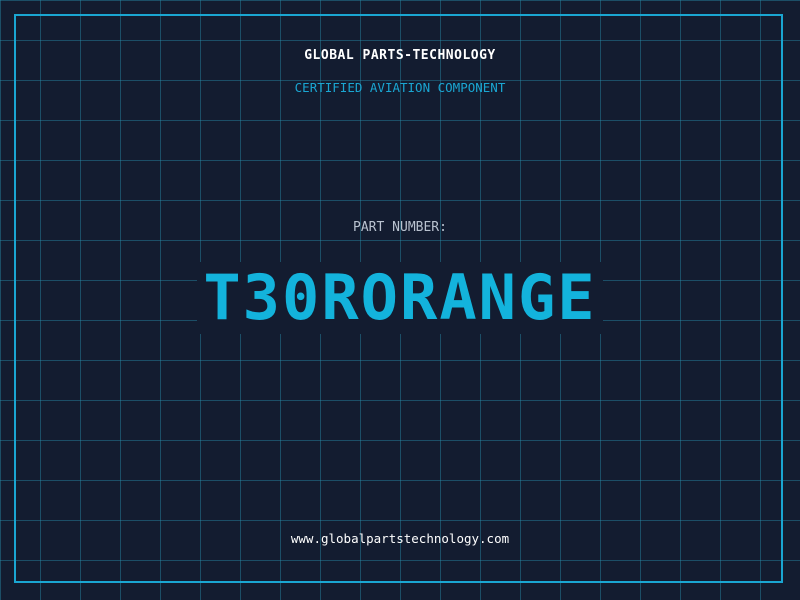 This screenshot has width=800, height=600. Describe the element at coordinates (400, 227) in the screenshot. I see `part-number-label: PART NUMBER:` at that location.